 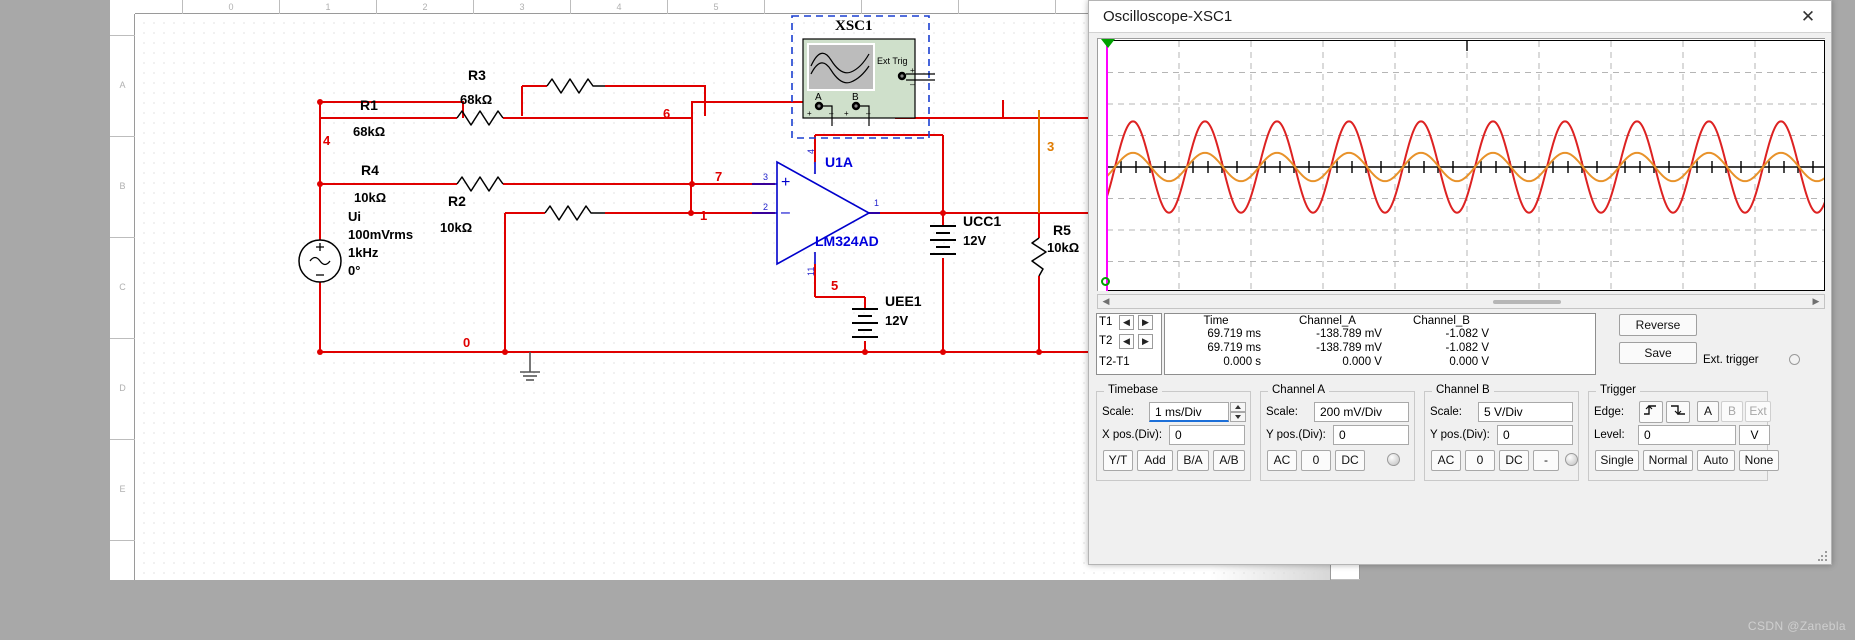 I want to click on scope-terminal-a-label: A, so click(x=818, y=97).